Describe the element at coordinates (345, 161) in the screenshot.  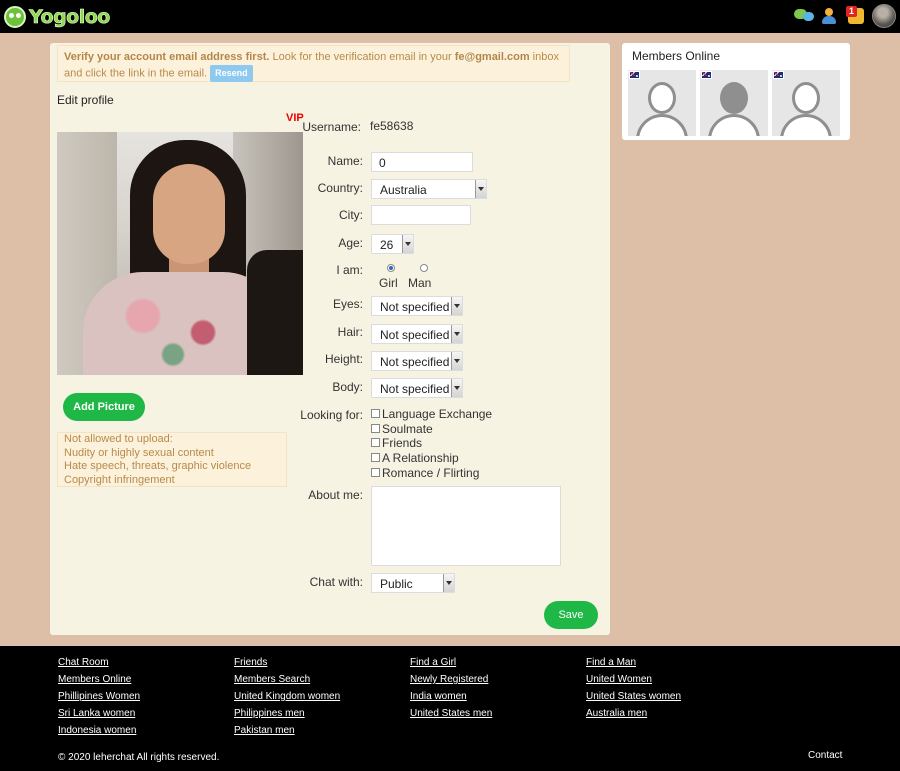
I see `name-label: Name:` at that location.